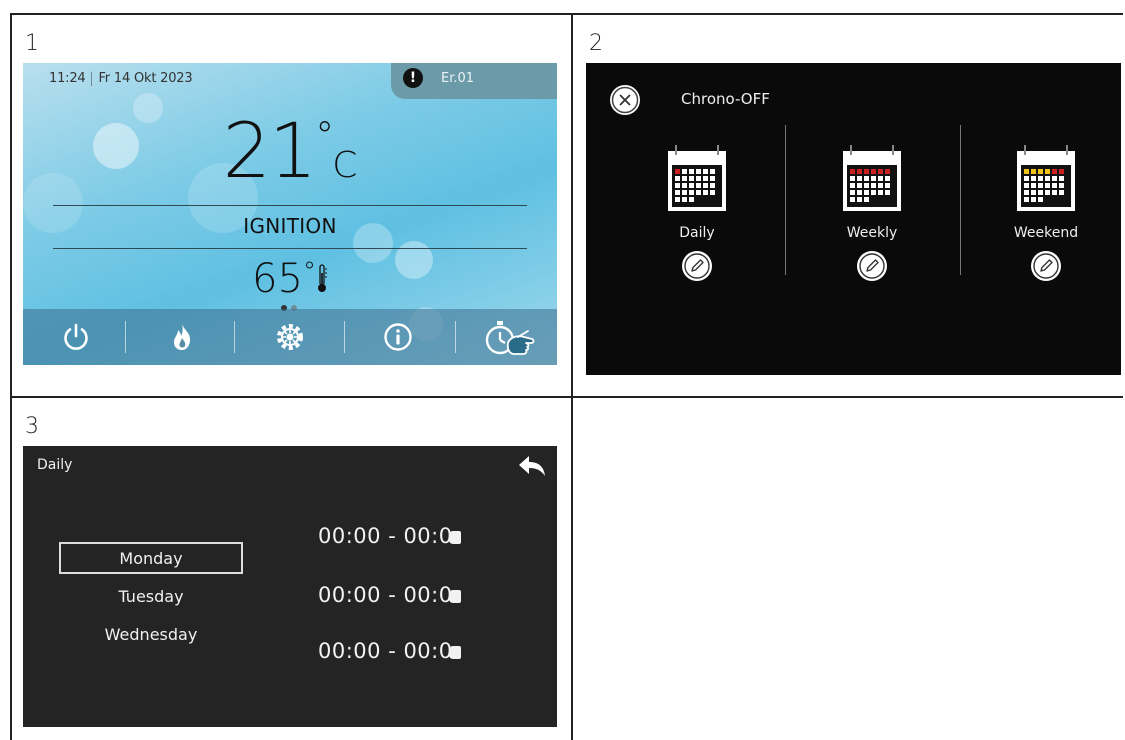 The width and height of the screenshot is (1125, 740). I want to click on grid-middle-border, so click(566, 397).